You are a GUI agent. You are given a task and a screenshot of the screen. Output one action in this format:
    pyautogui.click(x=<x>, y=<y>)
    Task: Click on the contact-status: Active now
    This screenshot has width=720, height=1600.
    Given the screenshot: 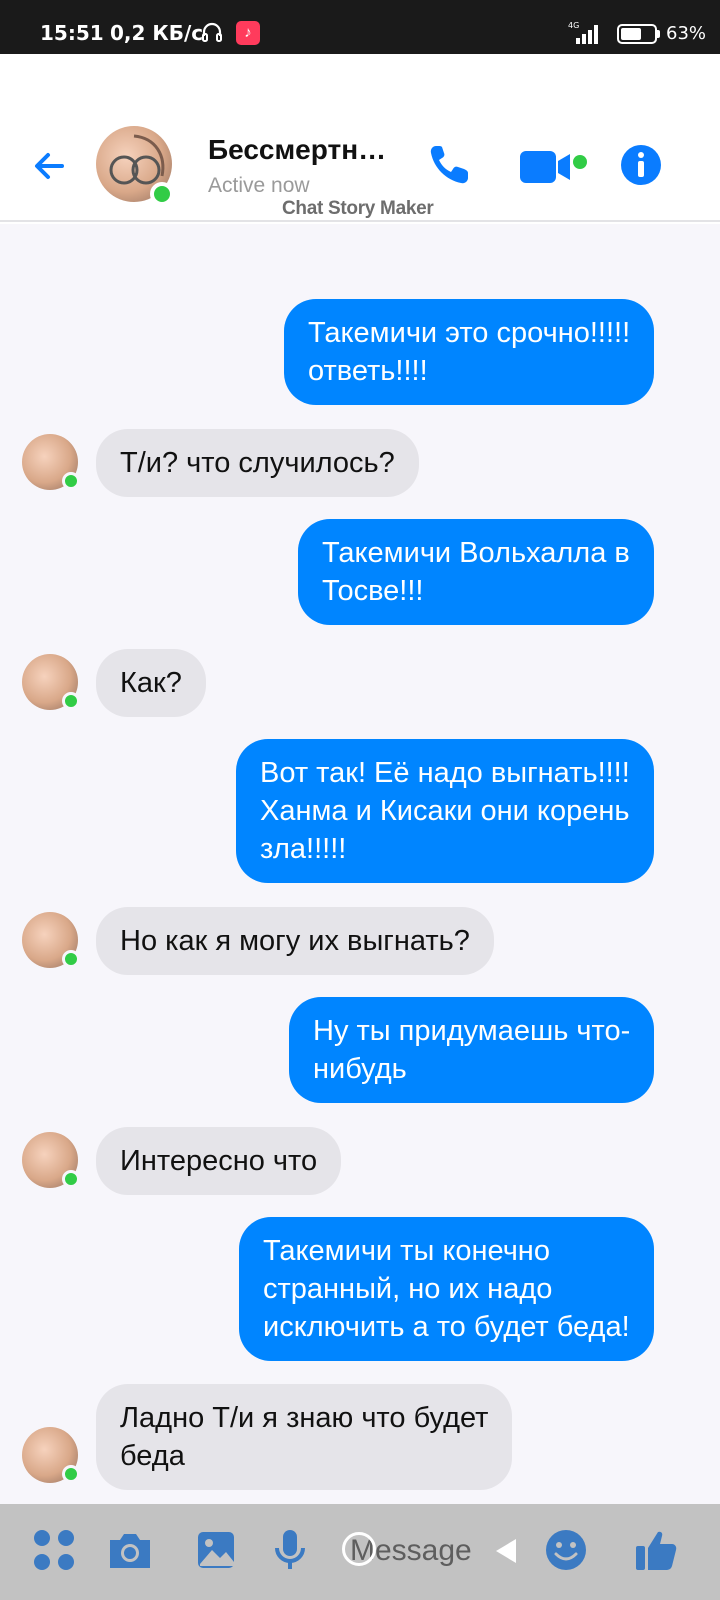 What is the action you would take?
    pyautogui.click(x=259, y=185)
    